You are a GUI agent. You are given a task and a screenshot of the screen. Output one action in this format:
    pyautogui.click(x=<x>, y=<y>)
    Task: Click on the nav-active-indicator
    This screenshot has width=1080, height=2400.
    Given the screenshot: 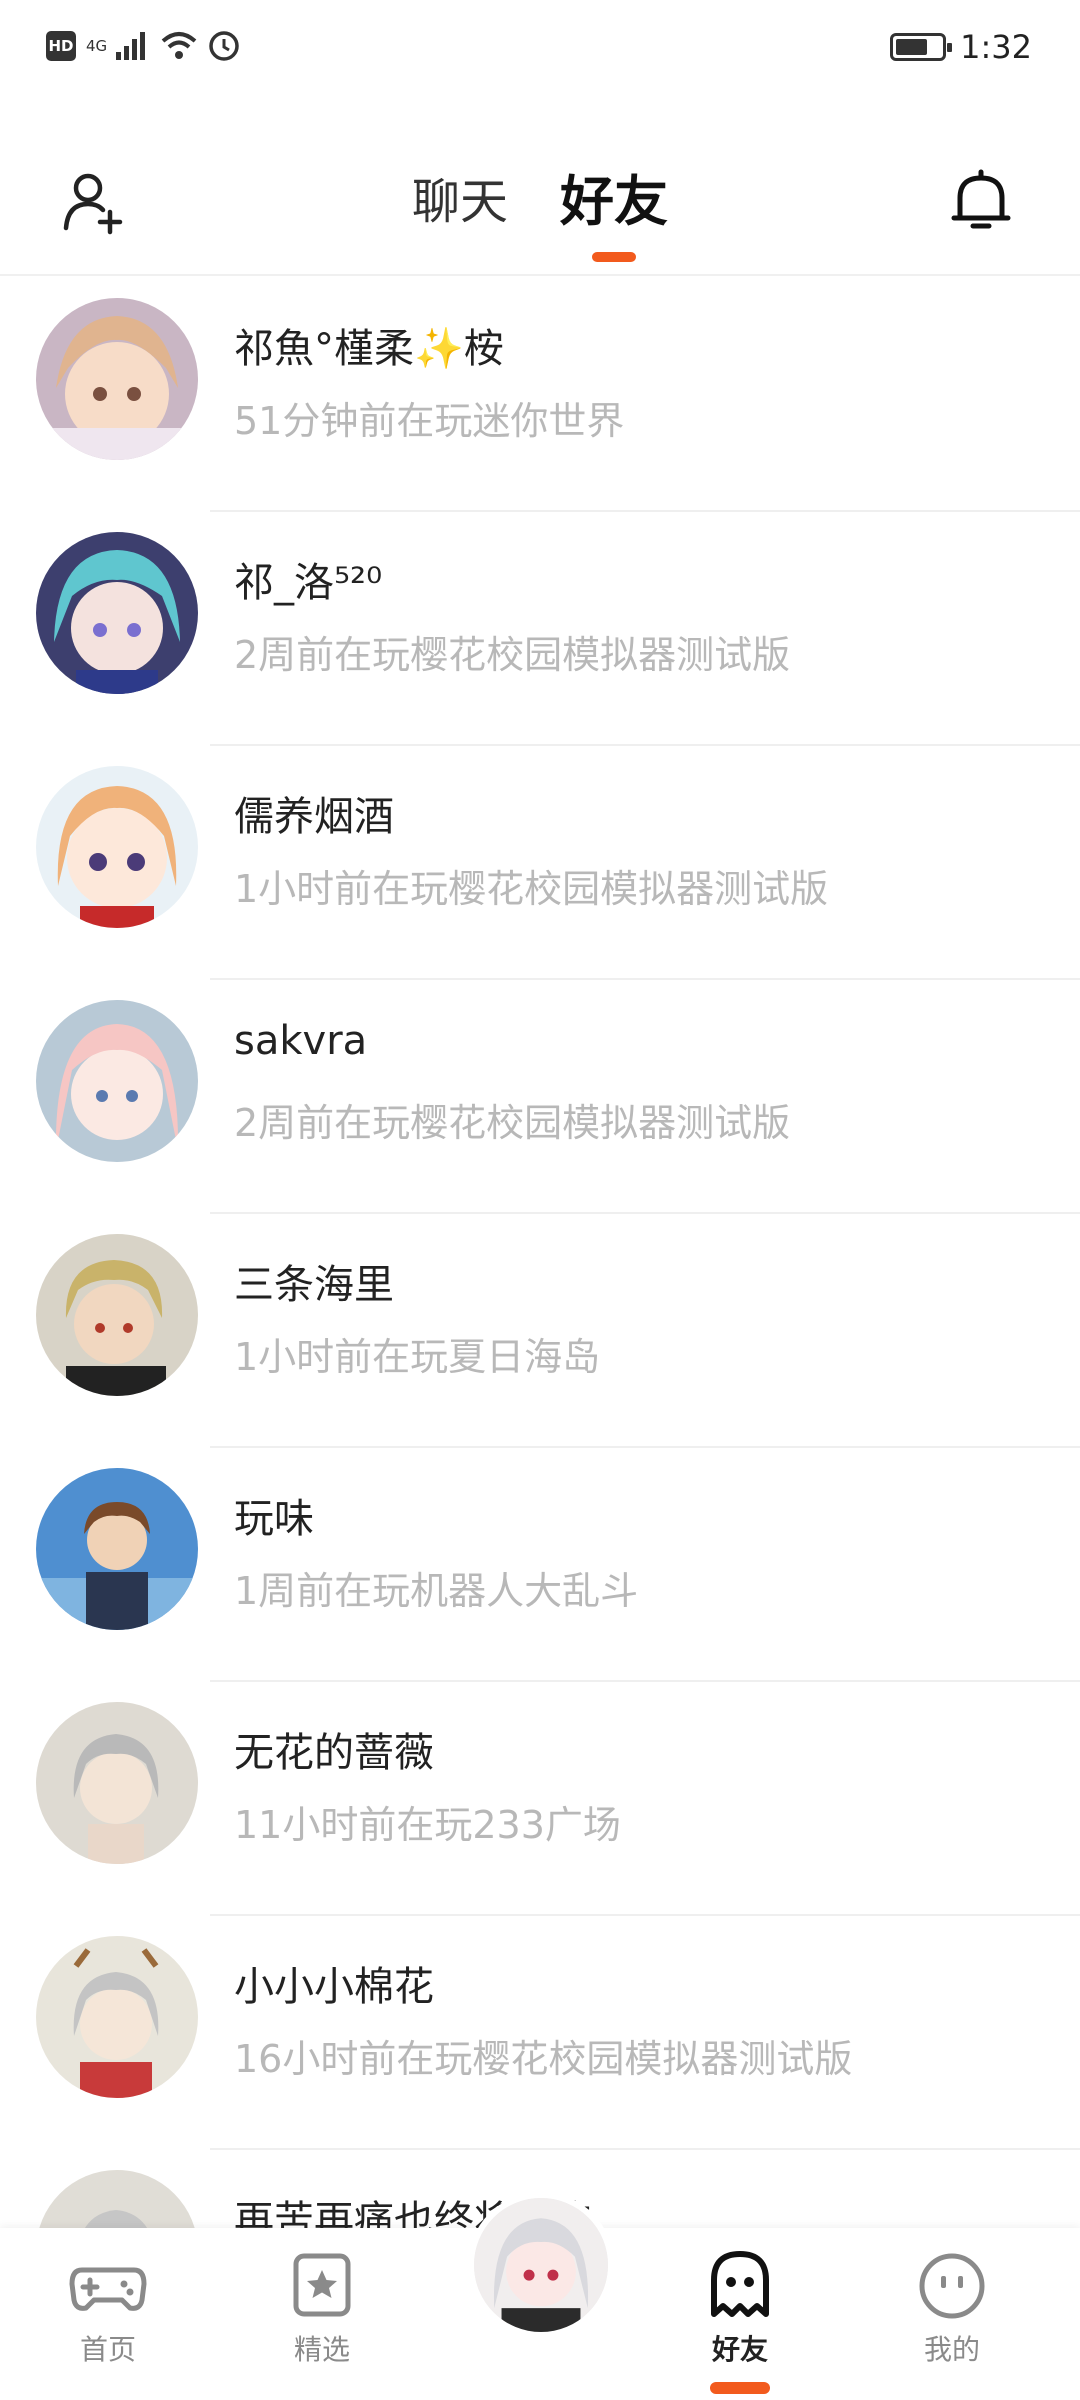 What is the action you would take?
    pyautogui.click(x=740, y=2388)
    